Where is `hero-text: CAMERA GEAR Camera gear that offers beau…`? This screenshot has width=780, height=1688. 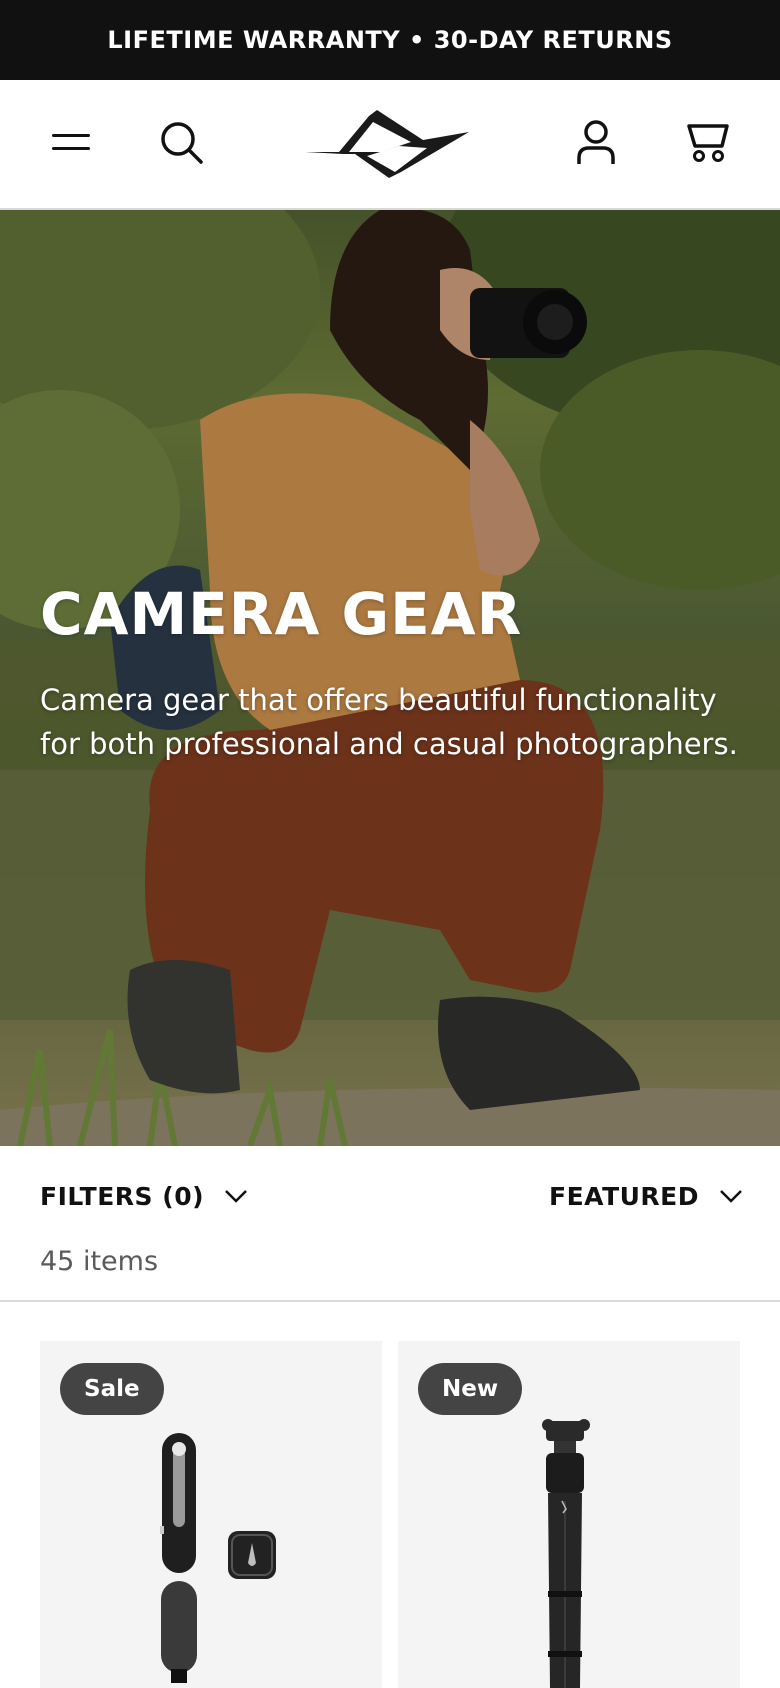
hero-text: CAMERA GEAR Camera gear that offers beau… is located at coordinates (400, 673).